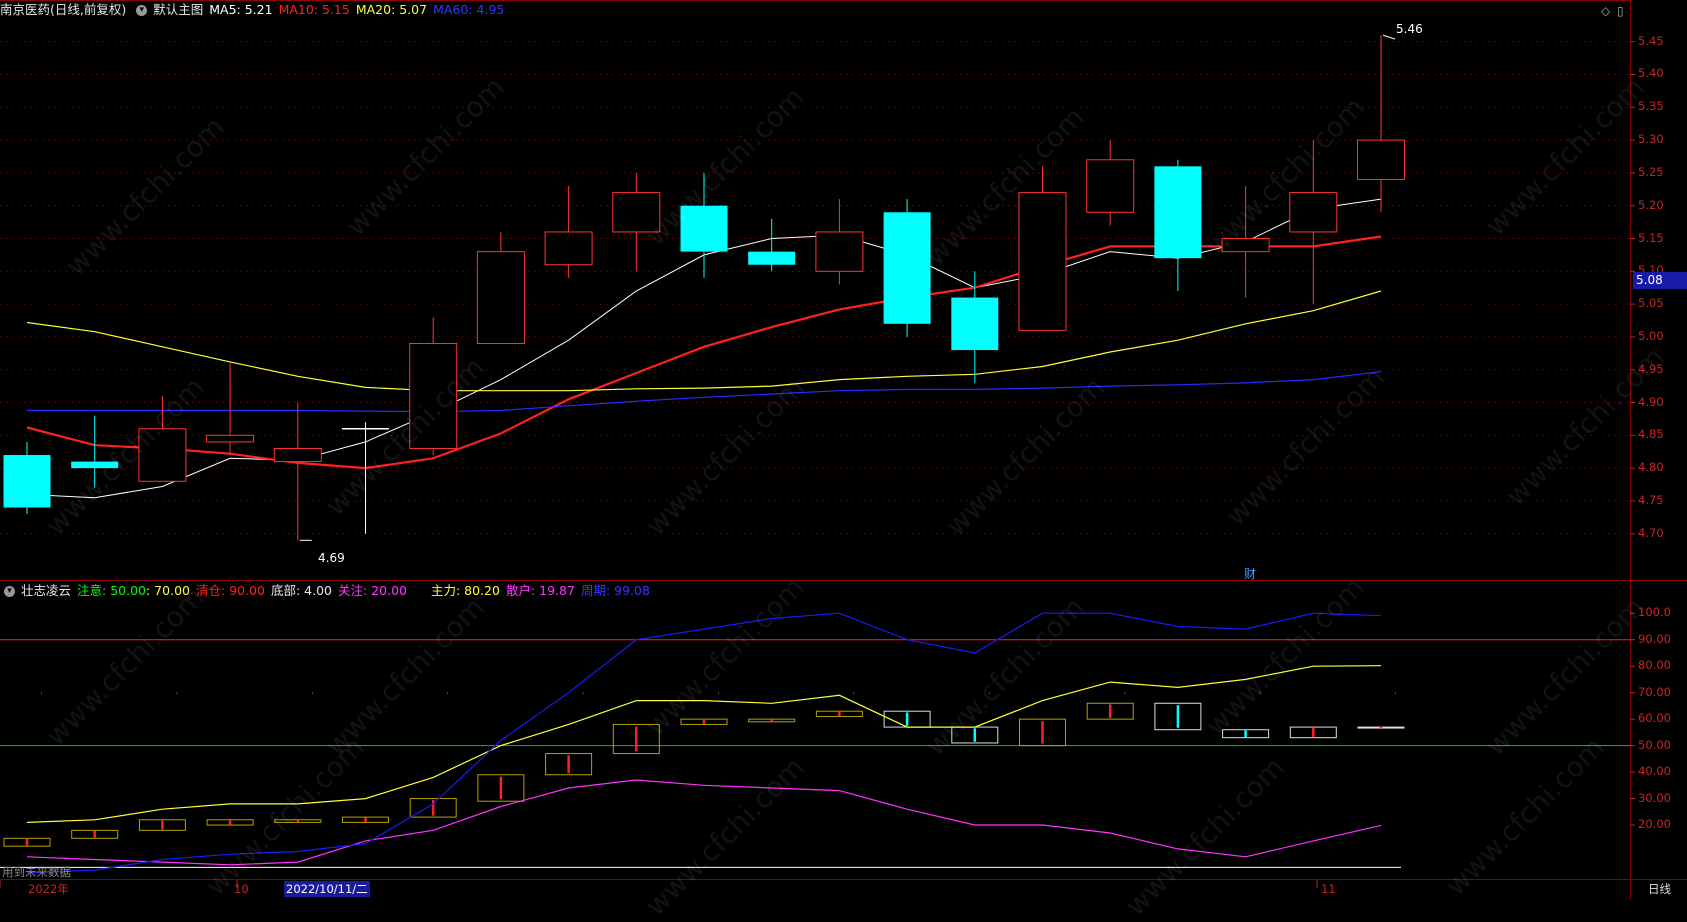 The height and width of the screenshot is (922, 1687). What do you see at coordinates (1651, 499) in the screenshot?
I see `price-tick-label: 4.75` at bounding box center [1651, 499].